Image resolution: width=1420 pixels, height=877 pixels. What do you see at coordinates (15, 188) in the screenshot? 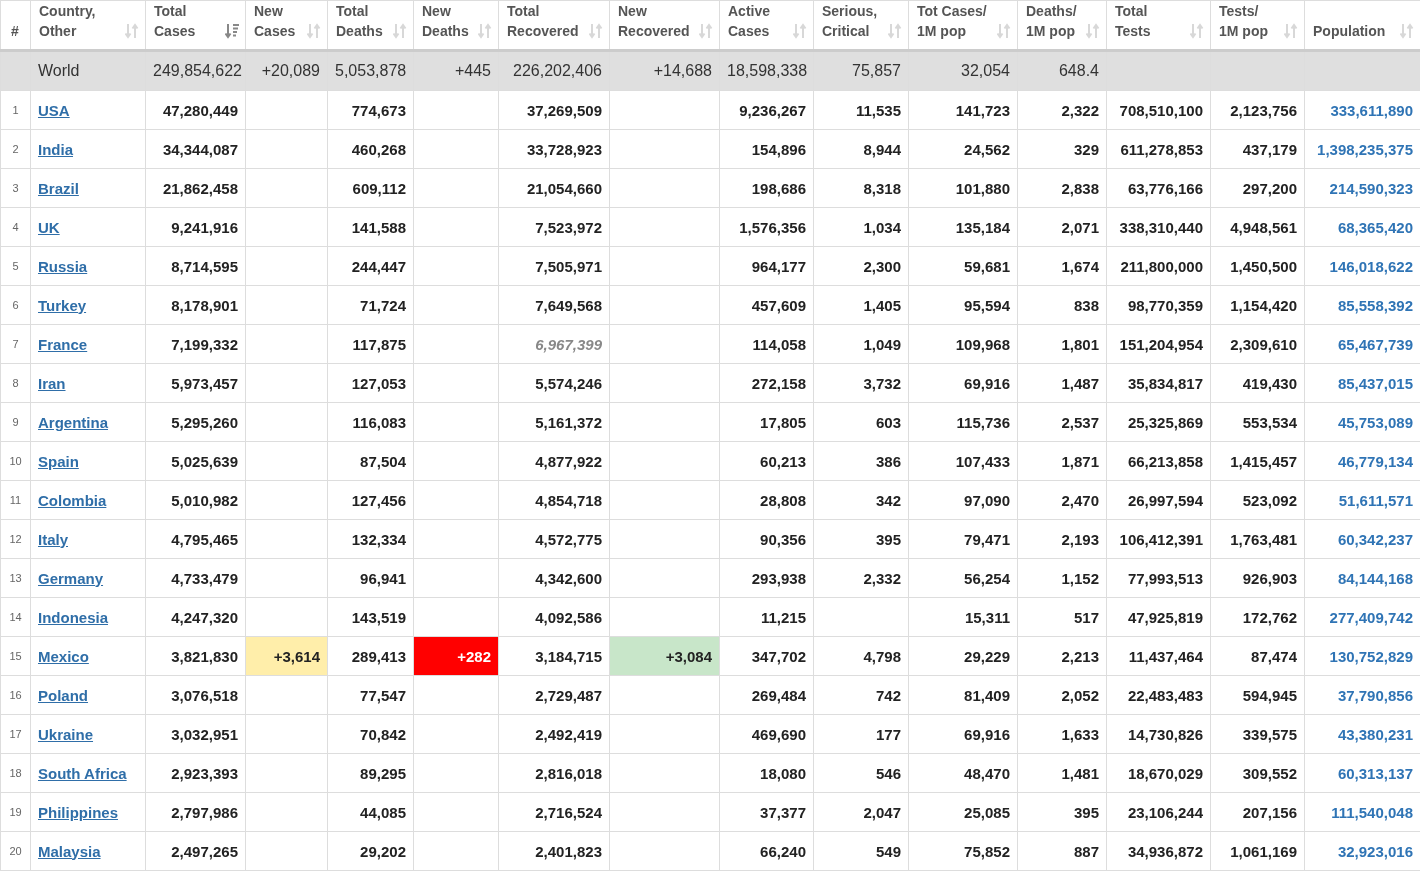
I see `rank-cell: 3` at bounding box center [15, 188].